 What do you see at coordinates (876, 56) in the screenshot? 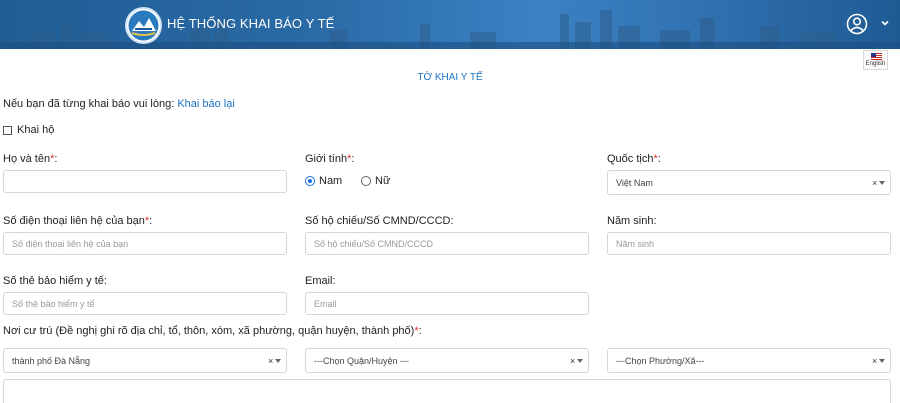
I see `us-flag-icon` at bounding box center [876, 56].